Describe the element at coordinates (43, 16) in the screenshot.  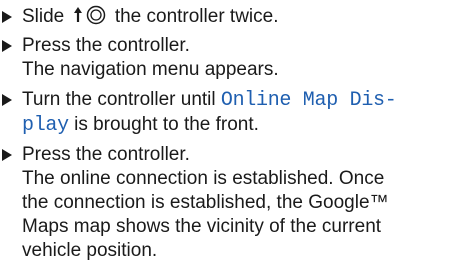
I see `step-text: Slide` at that location.